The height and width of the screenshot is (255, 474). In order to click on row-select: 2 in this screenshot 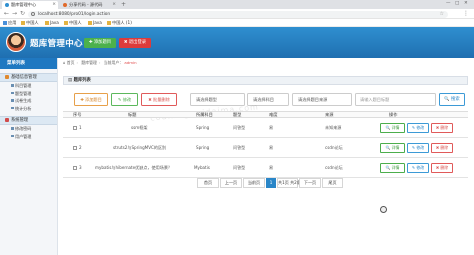, I will do `click(77, 148)`.